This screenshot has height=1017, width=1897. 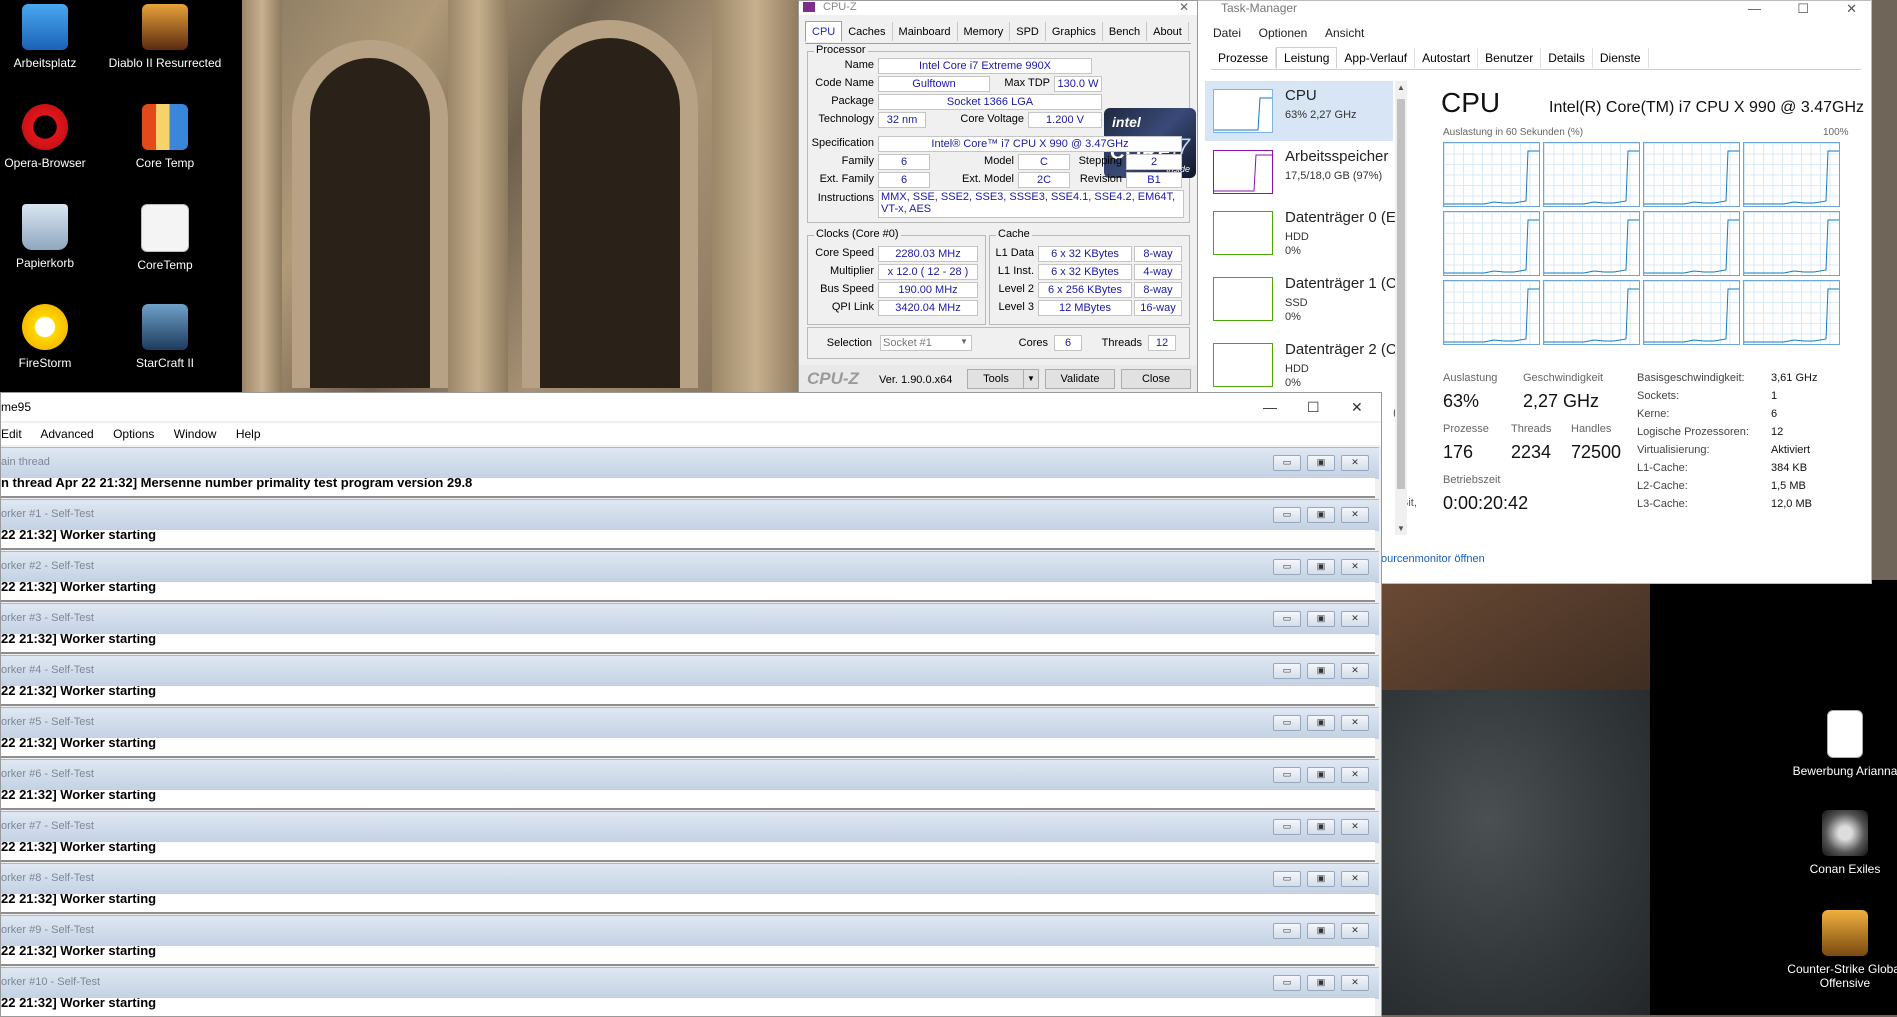 What do you see at coordinates (1510, 58) in the screenshot?
I see `tab-benutzer: Benutzer` at bounding box center [1510, 58].